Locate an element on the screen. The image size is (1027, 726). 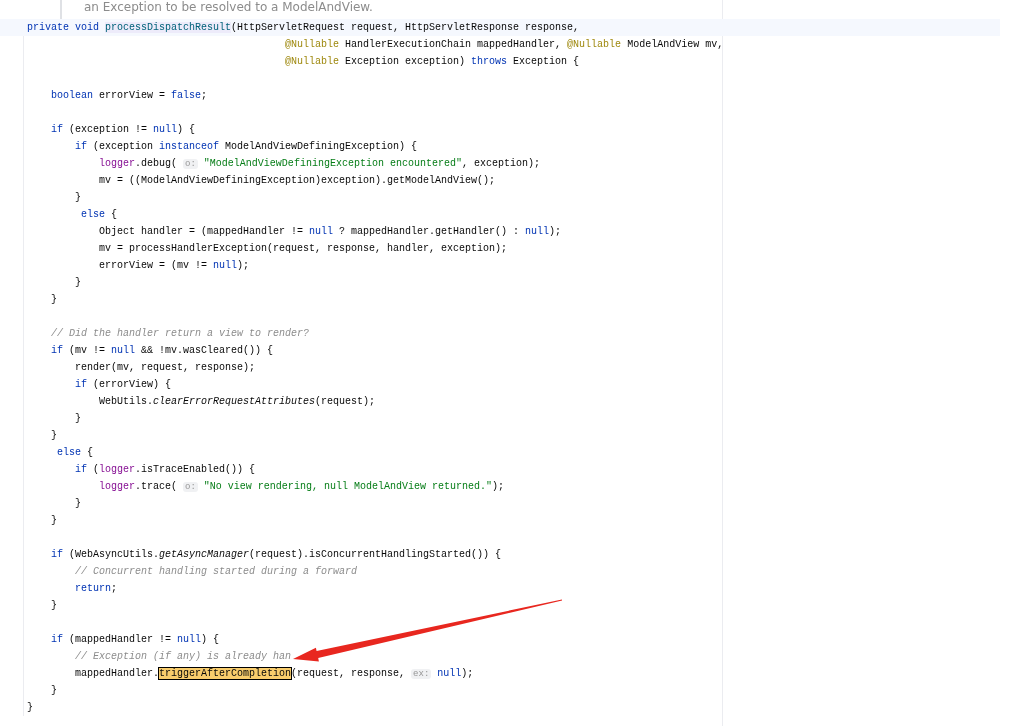
code-line: if (exception != null) { is located at coordinates (123, 130).